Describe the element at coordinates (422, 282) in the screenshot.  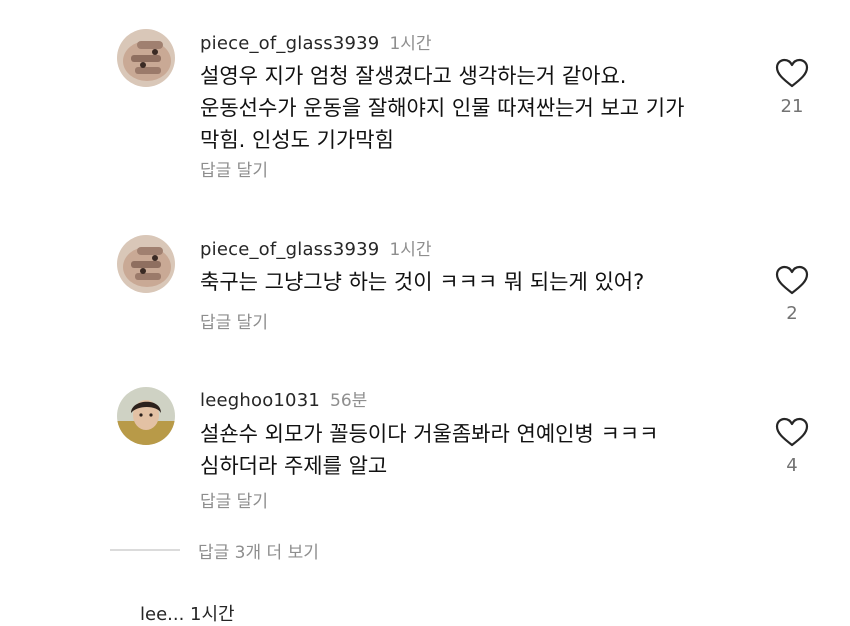
I see `comment-line: 축구는 그냥그냥 하는 것이 ㅋㅋㅋ 뭐 되는게 있어?` at that location.